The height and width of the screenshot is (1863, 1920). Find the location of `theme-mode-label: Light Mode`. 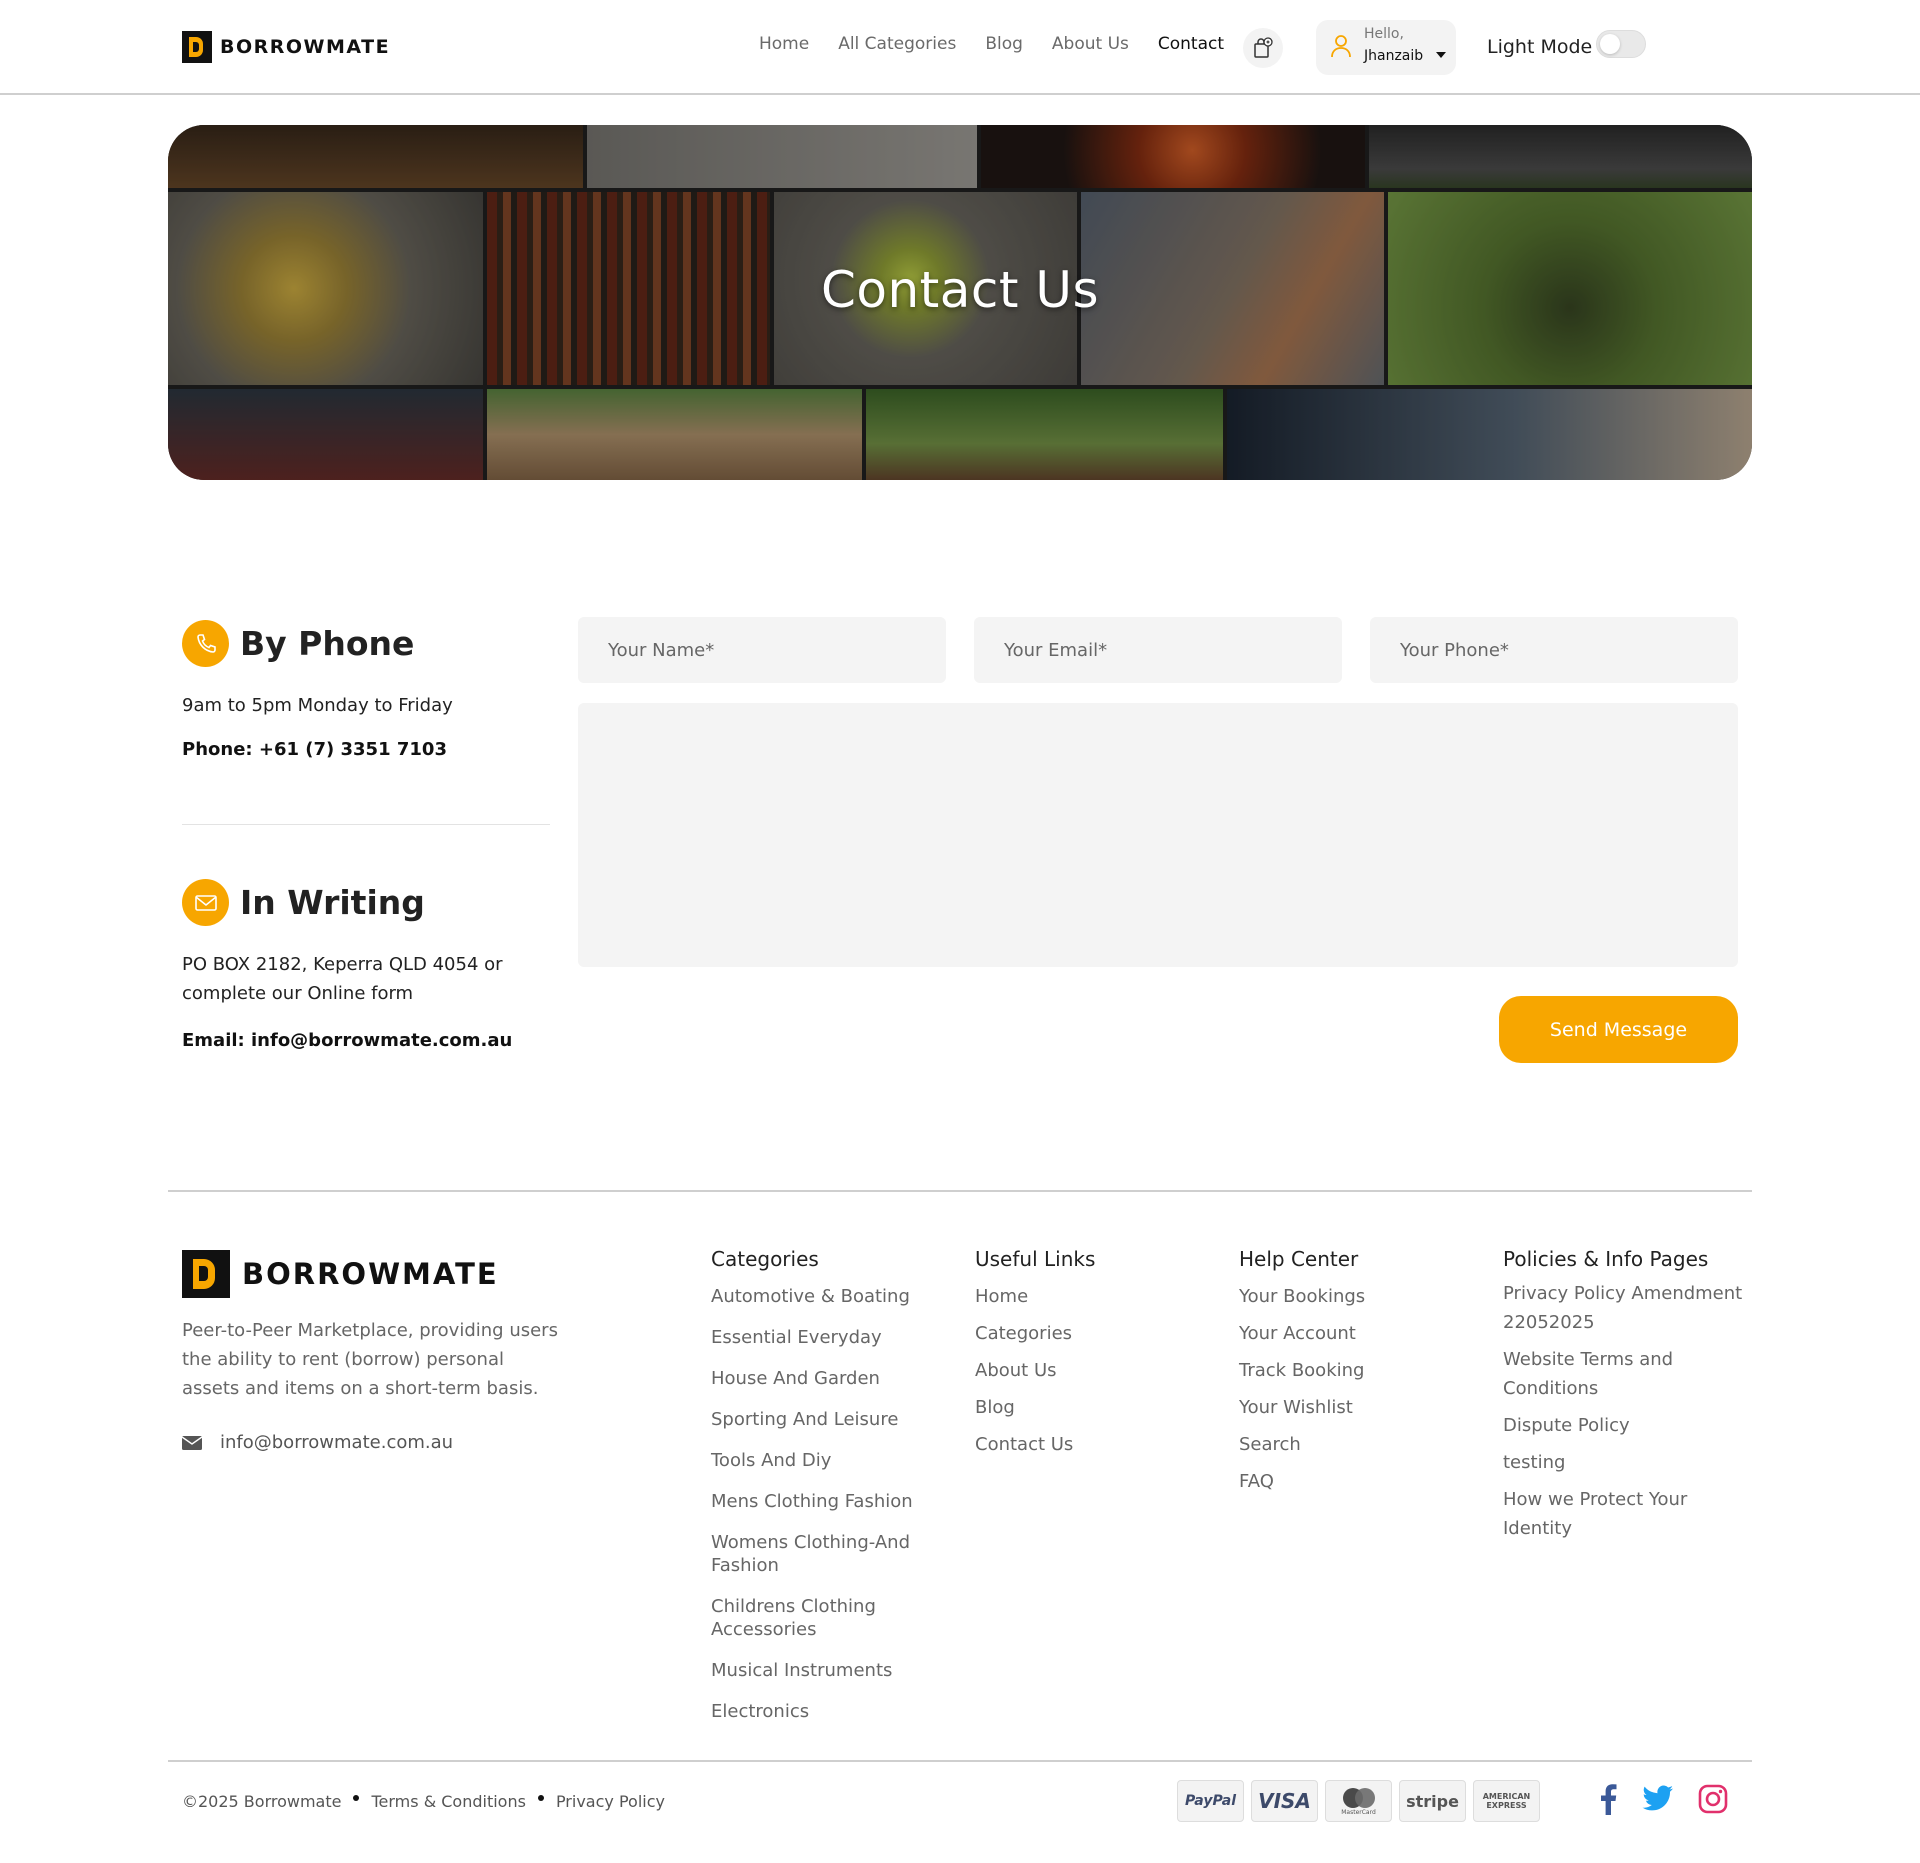

theme-mode-label: Light Mode is located at coordinates (1540, 47).